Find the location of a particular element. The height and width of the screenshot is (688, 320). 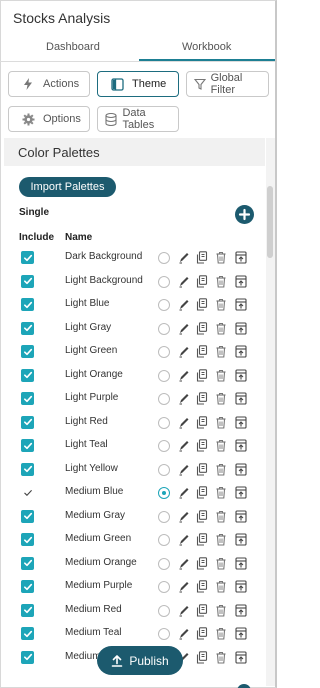

import-palettes-button: Import Palettes is located at coordinates (67, 187).